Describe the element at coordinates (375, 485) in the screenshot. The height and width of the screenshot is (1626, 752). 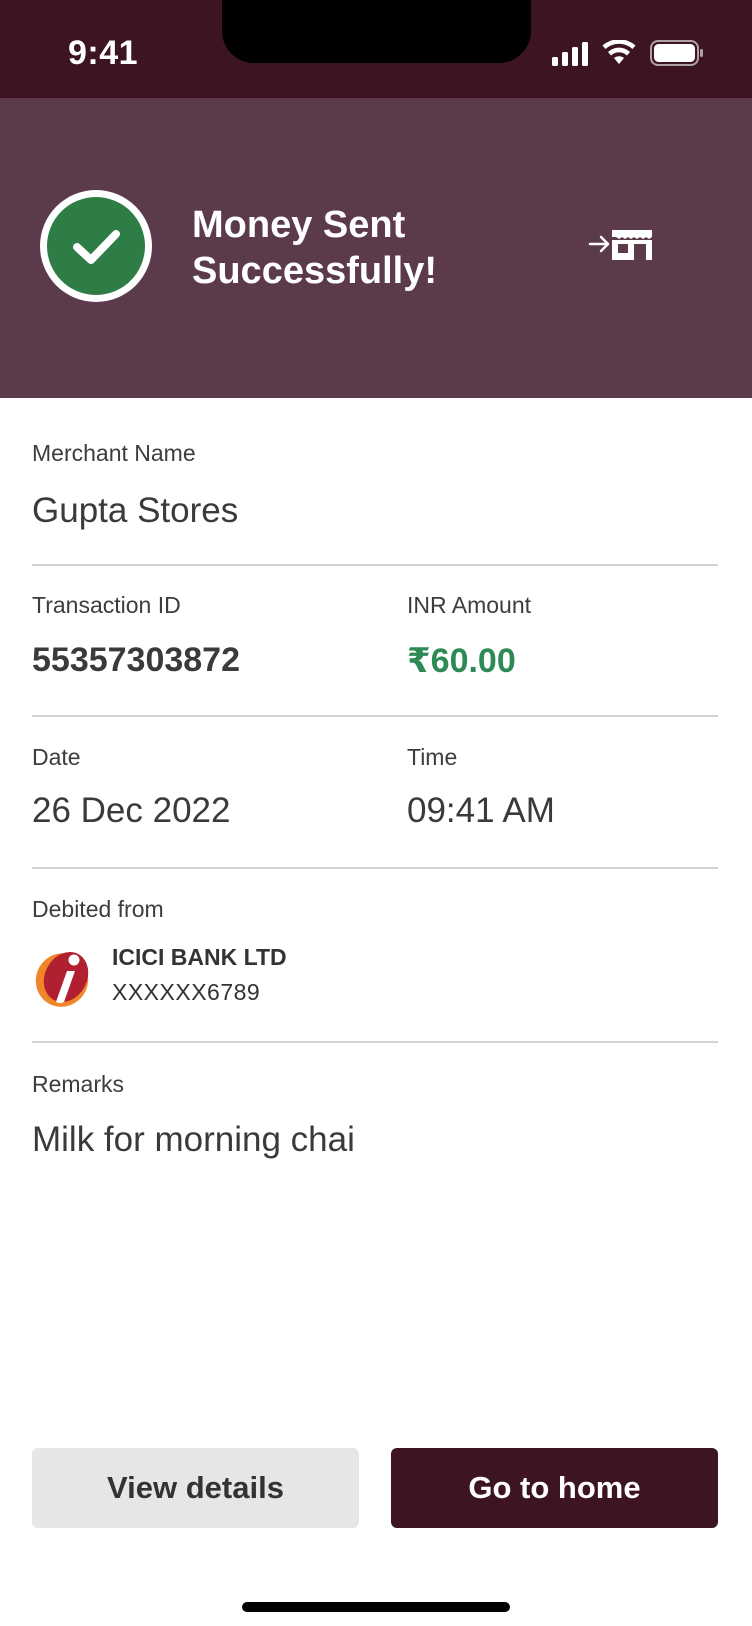
I see `merchant-section: Merchant Name Gupta Stores` at that location.